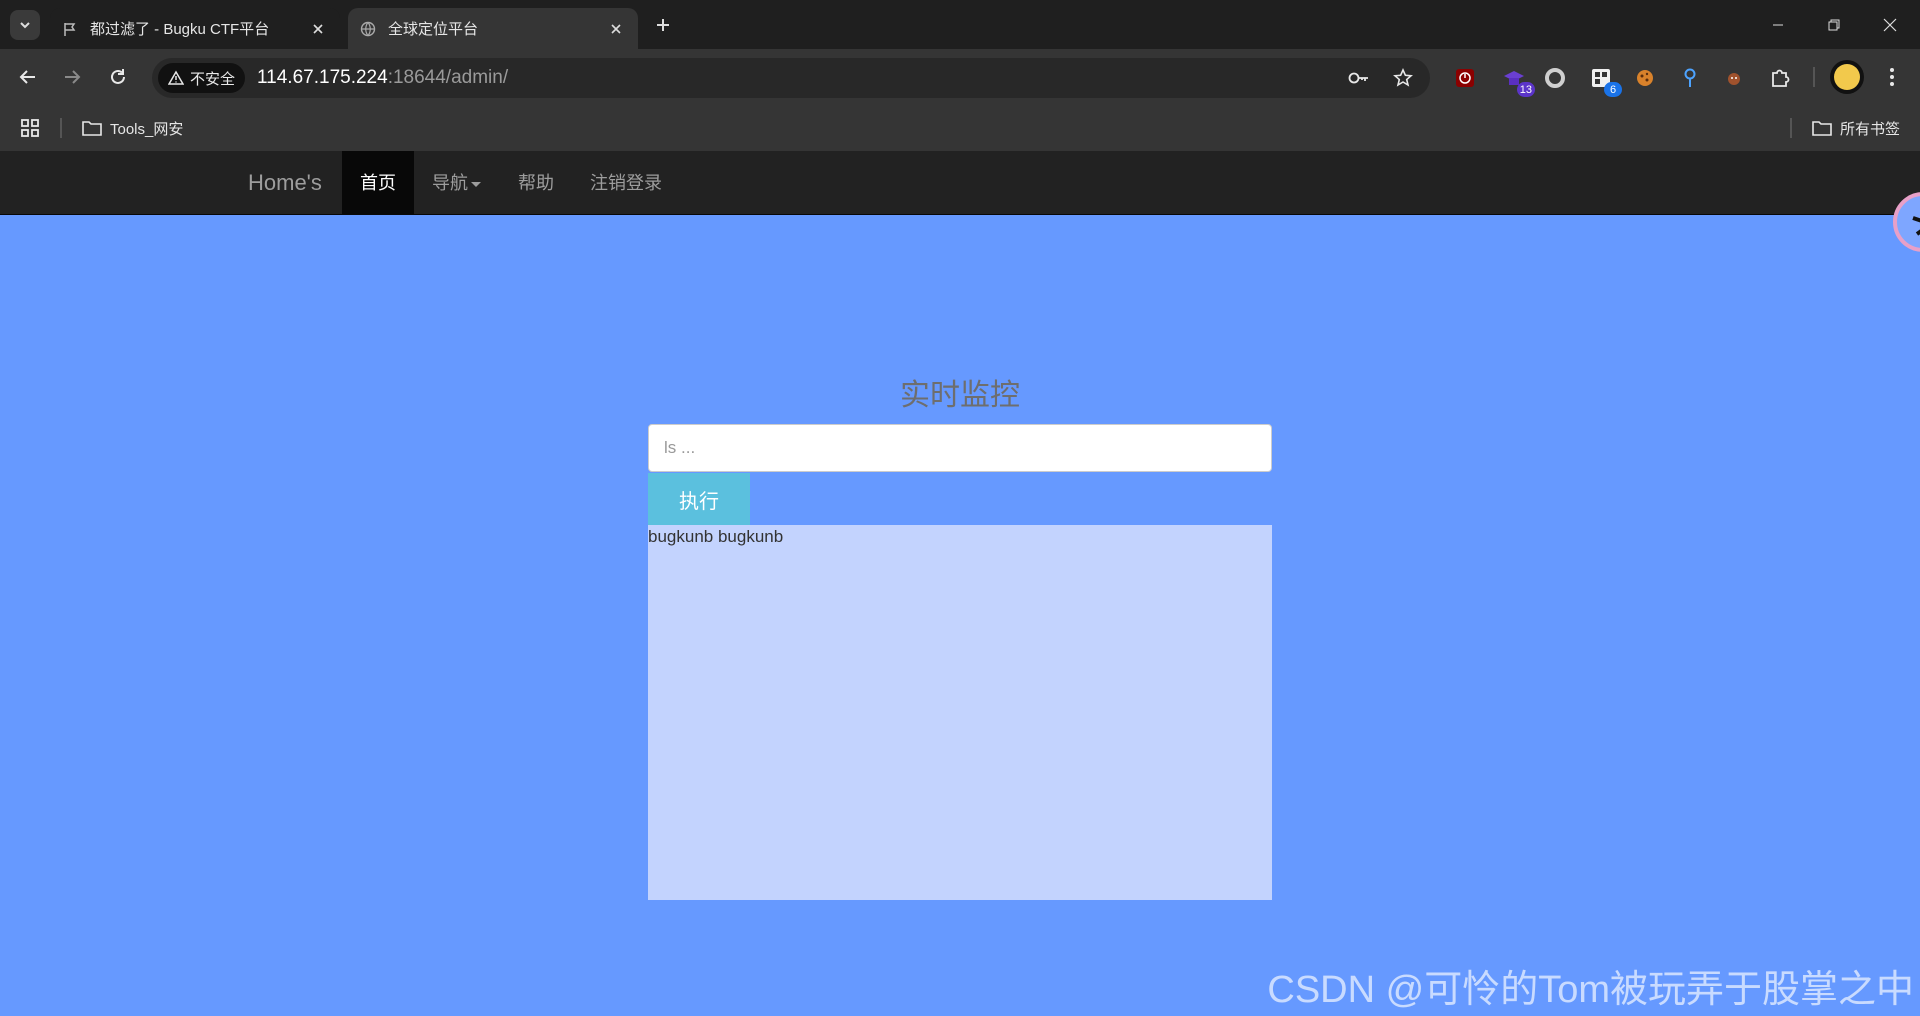  What do you see at coordinates (1517, 80) in the screenshot?
I see `extension-hat-icon: 13` at bounding box center [1517, 80].